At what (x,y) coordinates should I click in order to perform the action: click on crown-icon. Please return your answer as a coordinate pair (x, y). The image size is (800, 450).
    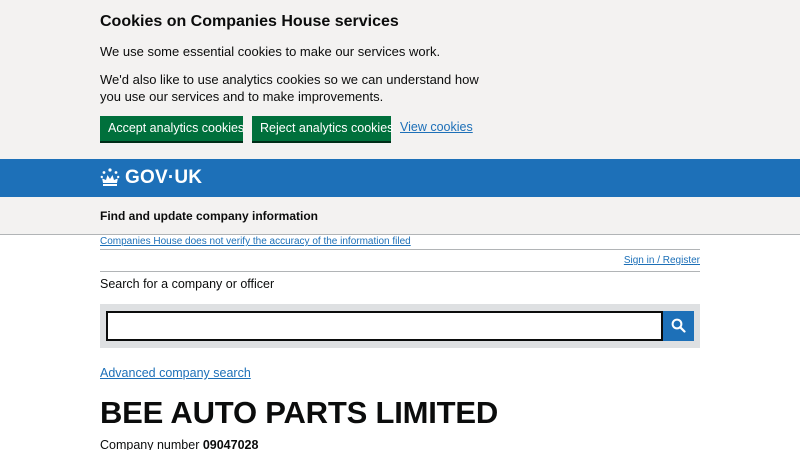
    Looking at the image, I should click on (110, 177).